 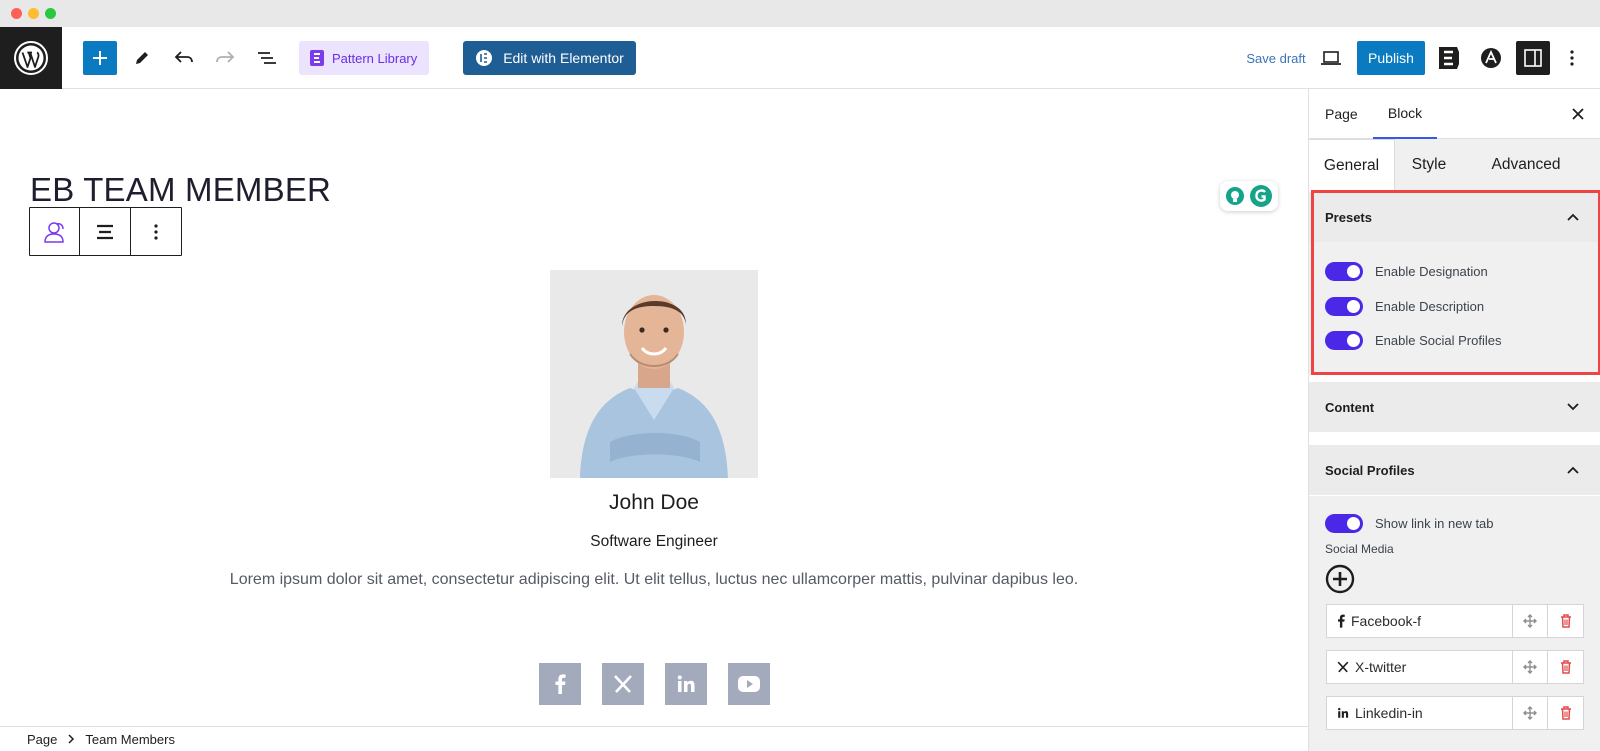 I want to click on minimize-window-button, so click(x=33, y=13).